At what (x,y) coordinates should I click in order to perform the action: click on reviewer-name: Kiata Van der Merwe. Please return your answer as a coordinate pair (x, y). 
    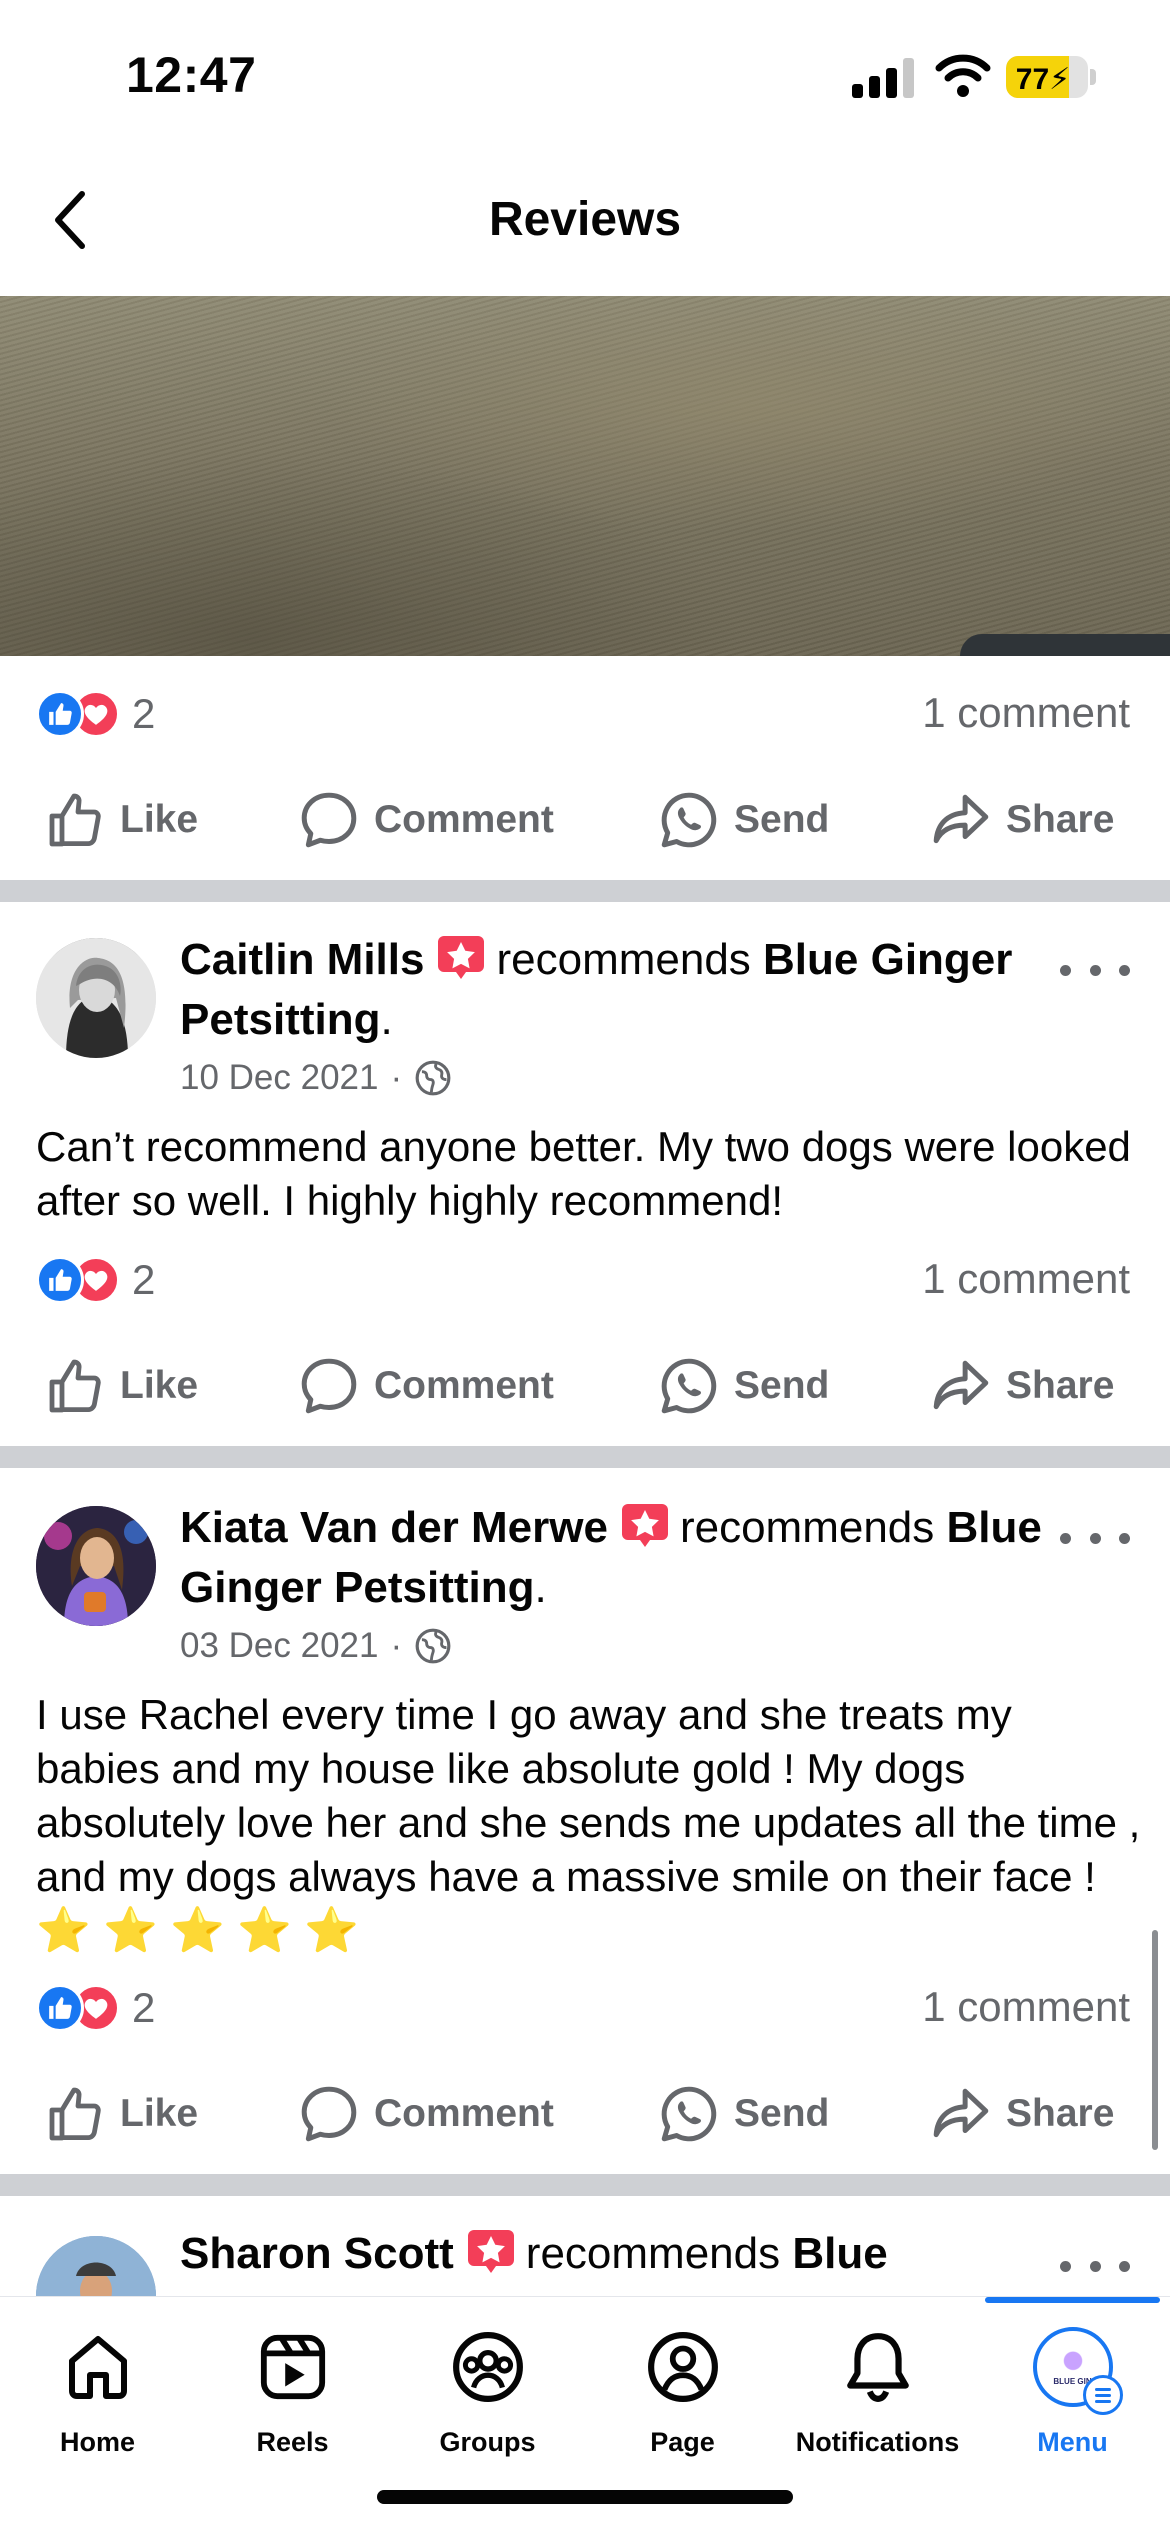
    Looking at the image, I should click on (394, 1527).